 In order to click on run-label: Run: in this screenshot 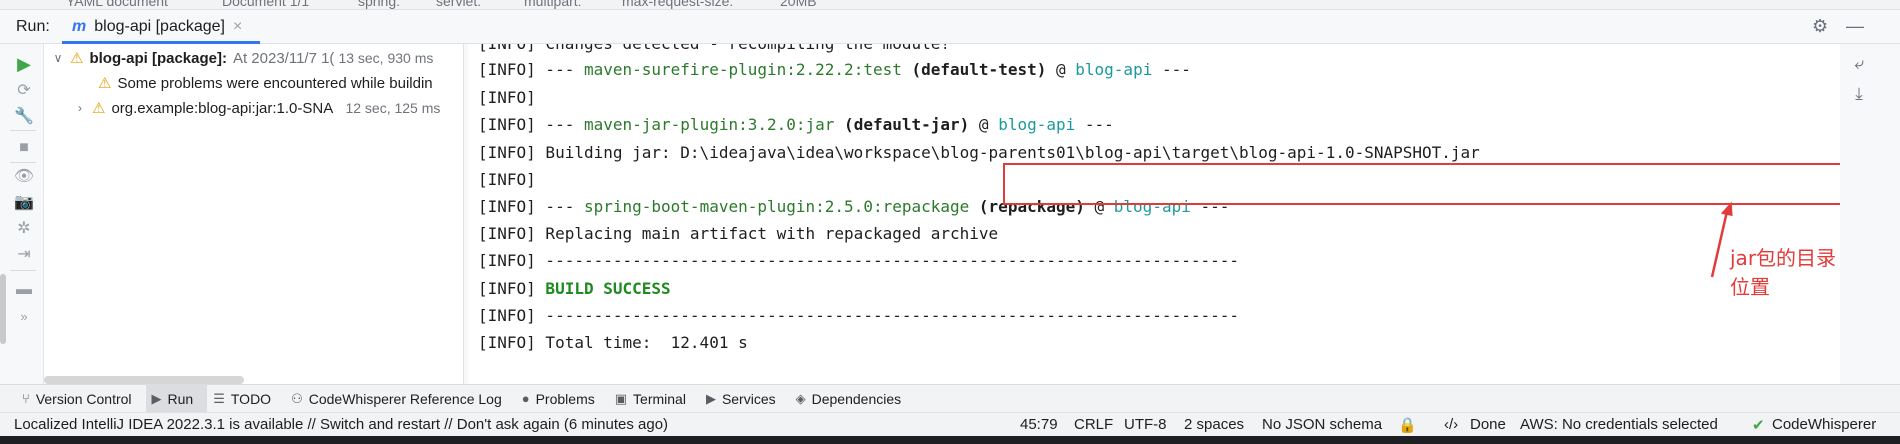, I will do `click(33, 26)`.